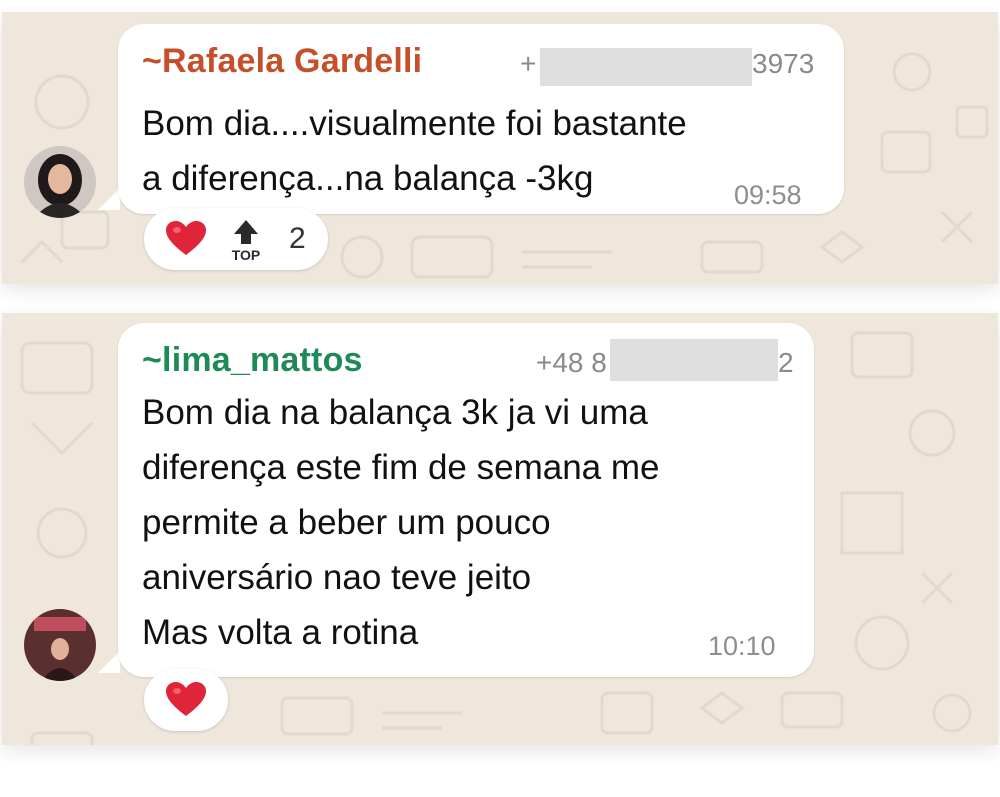 The image size is (1000, 797). Describe the element at coordinates (786, 362) in the screenshot. I see `sender-phone-suffix: 2` at that location.